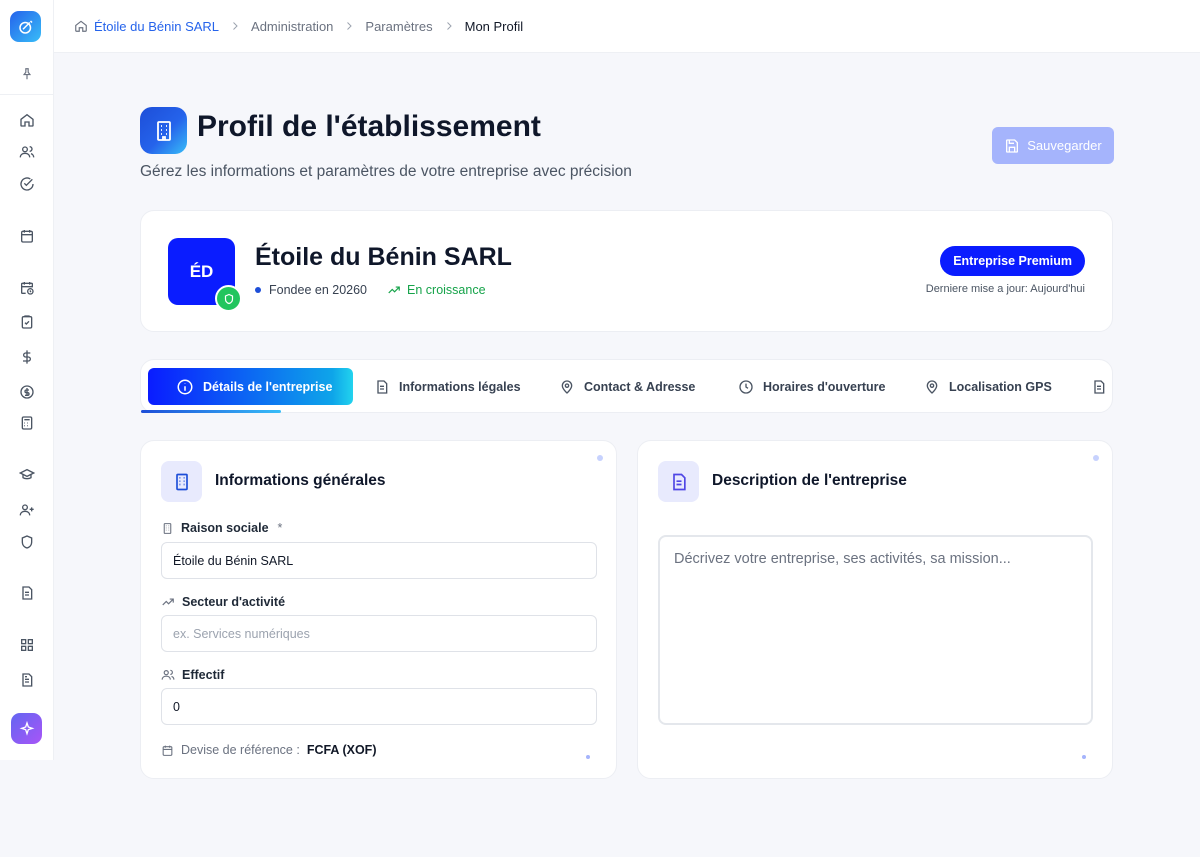  What do you see at coordinates (824, 386) in the screenshot?
I see `tab-label: Horaires d'ouverture` at bounding box center [824, 386].